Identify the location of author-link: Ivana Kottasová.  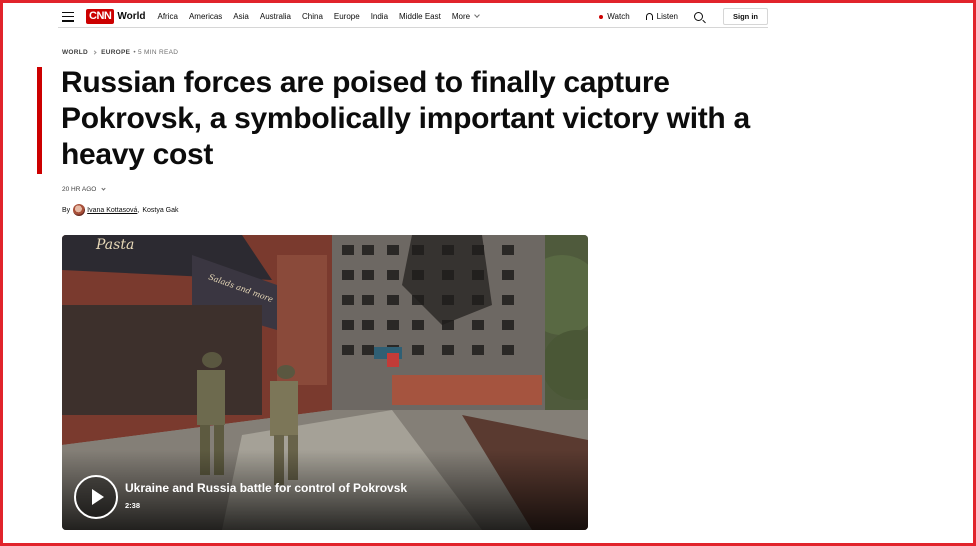
(112, 210).